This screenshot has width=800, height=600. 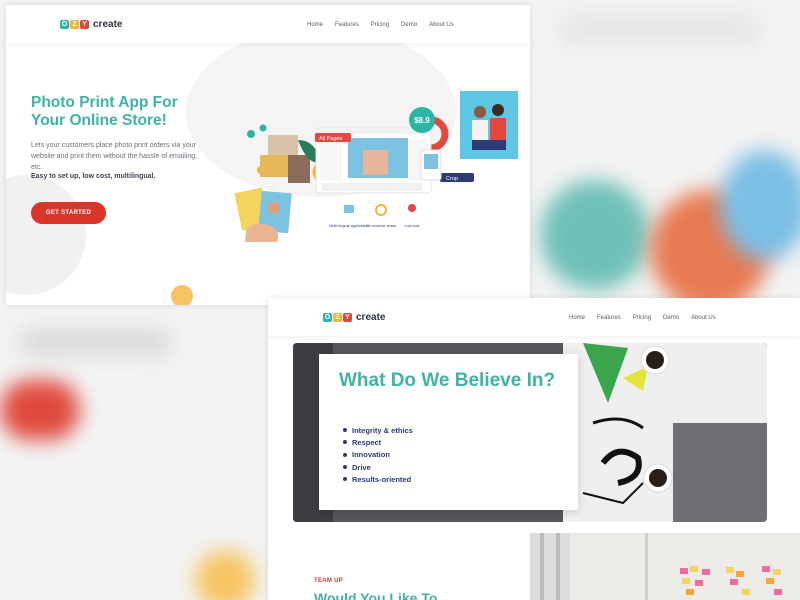 What do you see at coordinates (348, 226) in the screenshot?
I see `feature-label-multilingual: Multi-lingual application` at bounding box center [348, 226].